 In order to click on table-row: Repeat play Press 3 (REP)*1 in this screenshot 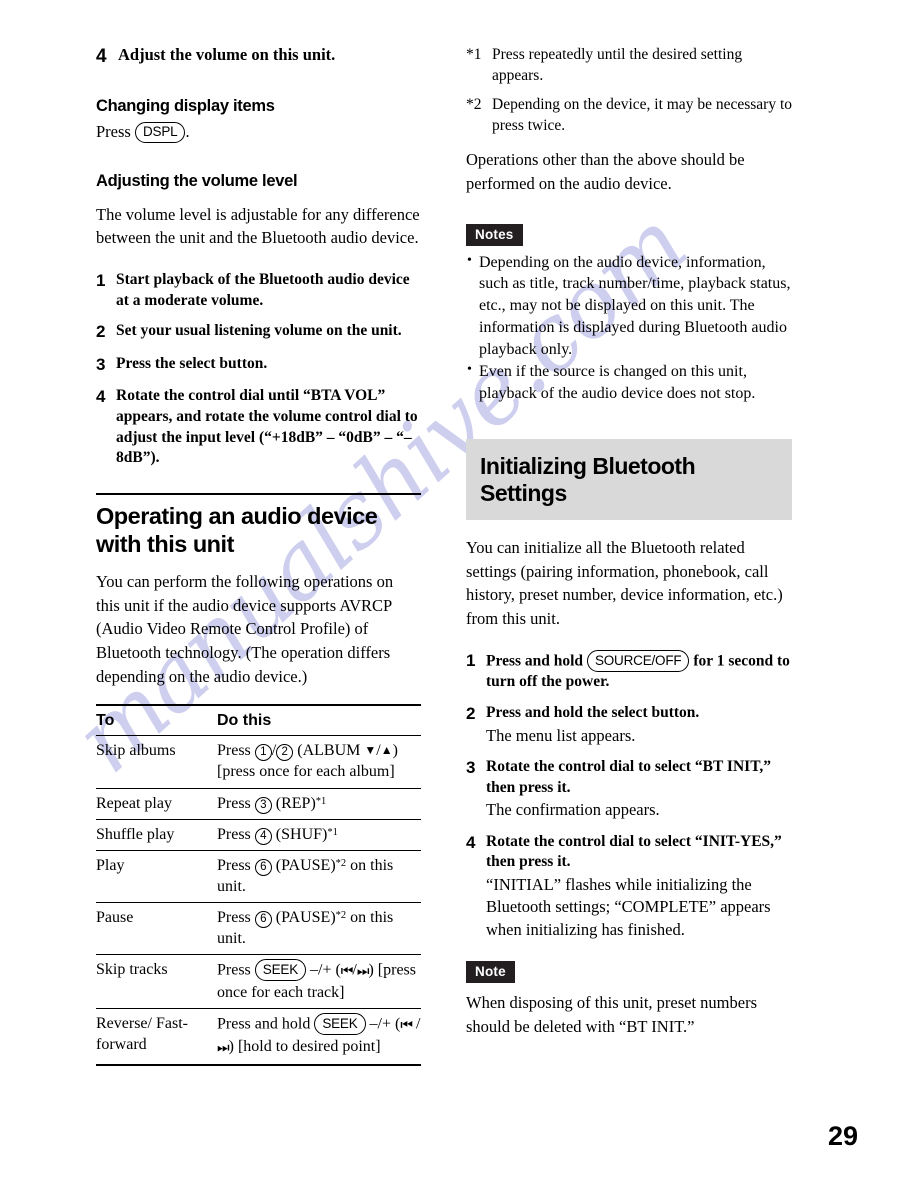, I will do `click(258, 804)`.